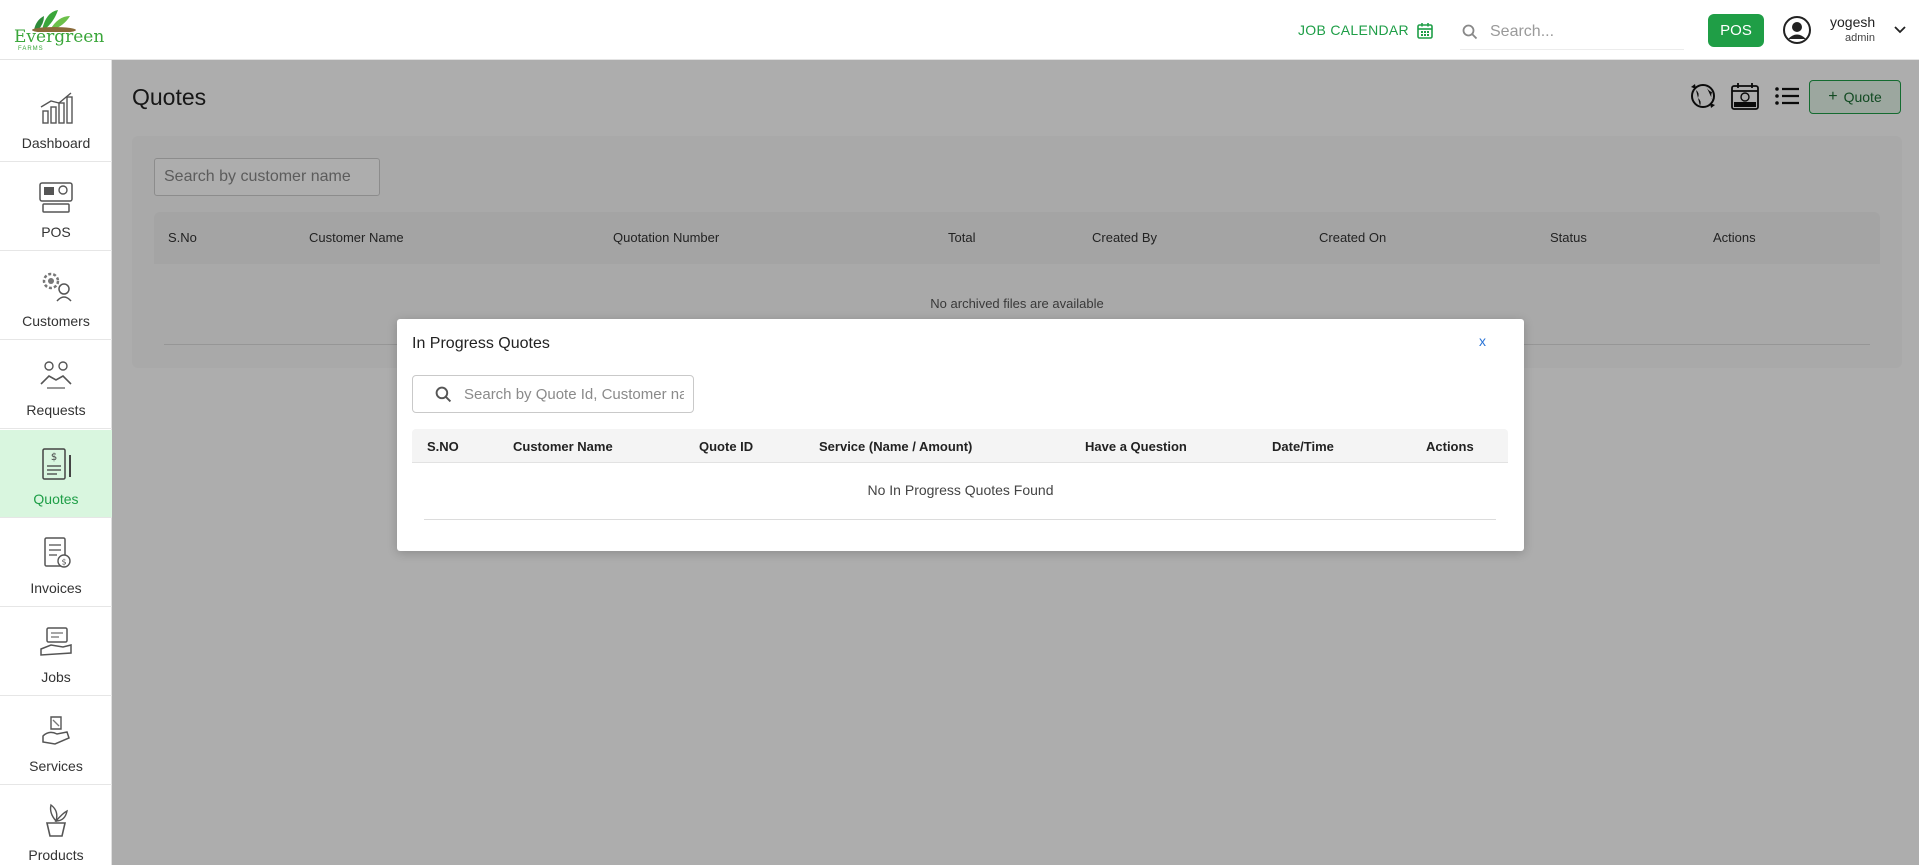  I want to click on brand-name: Evergreen, so click(59, 37).